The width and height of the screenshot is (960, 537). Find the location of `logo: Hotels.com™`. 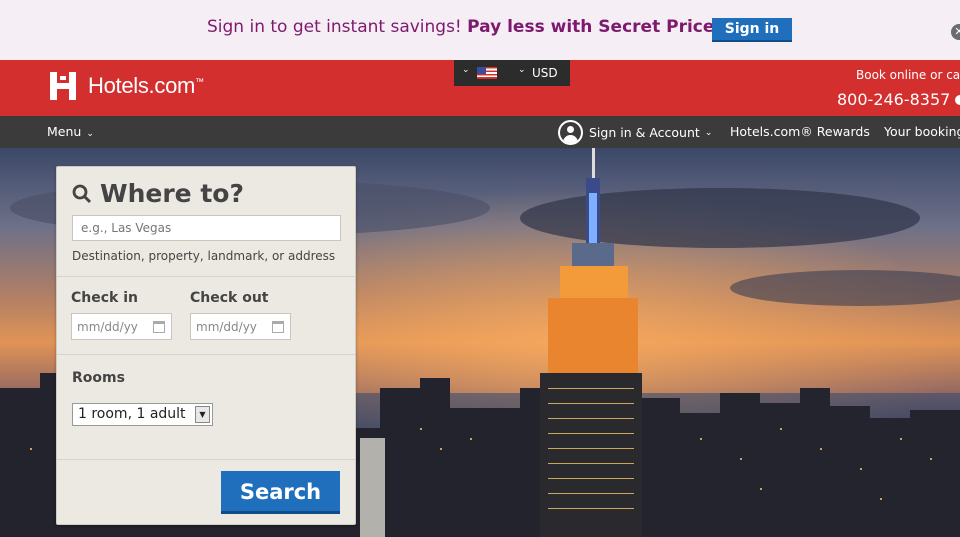

logo: Hotels.com™ is located at coordinates (125, 86).